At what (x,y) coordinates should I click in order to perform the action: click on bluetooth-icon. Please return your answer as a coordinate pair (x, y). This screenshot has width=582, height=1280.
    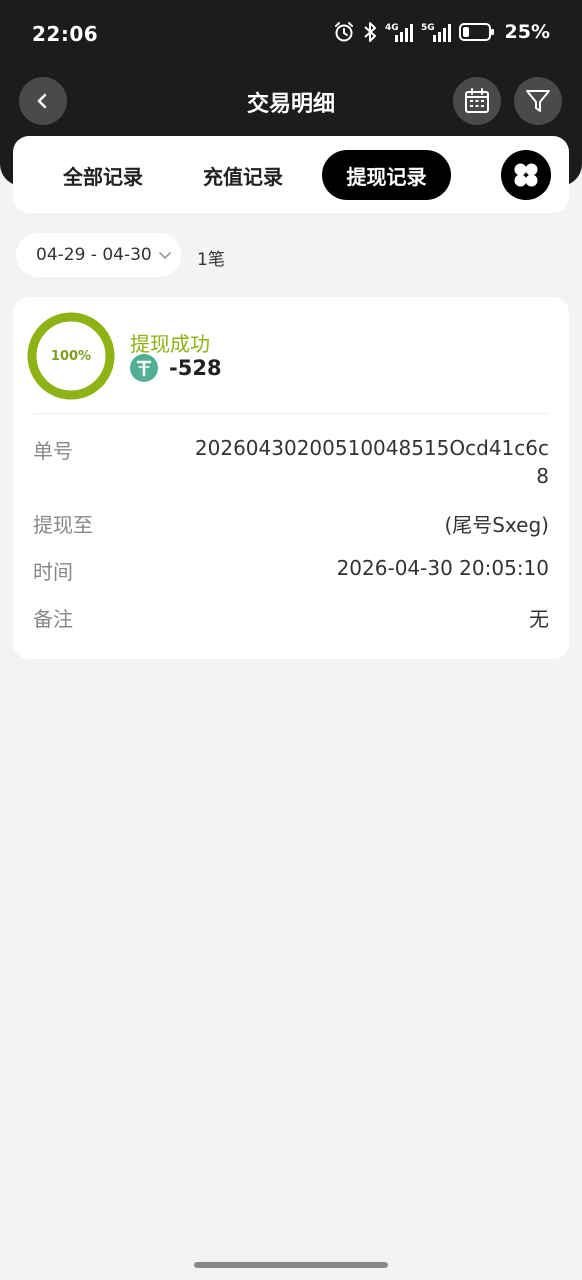
    Looking at the image, I should click on (369, 32).